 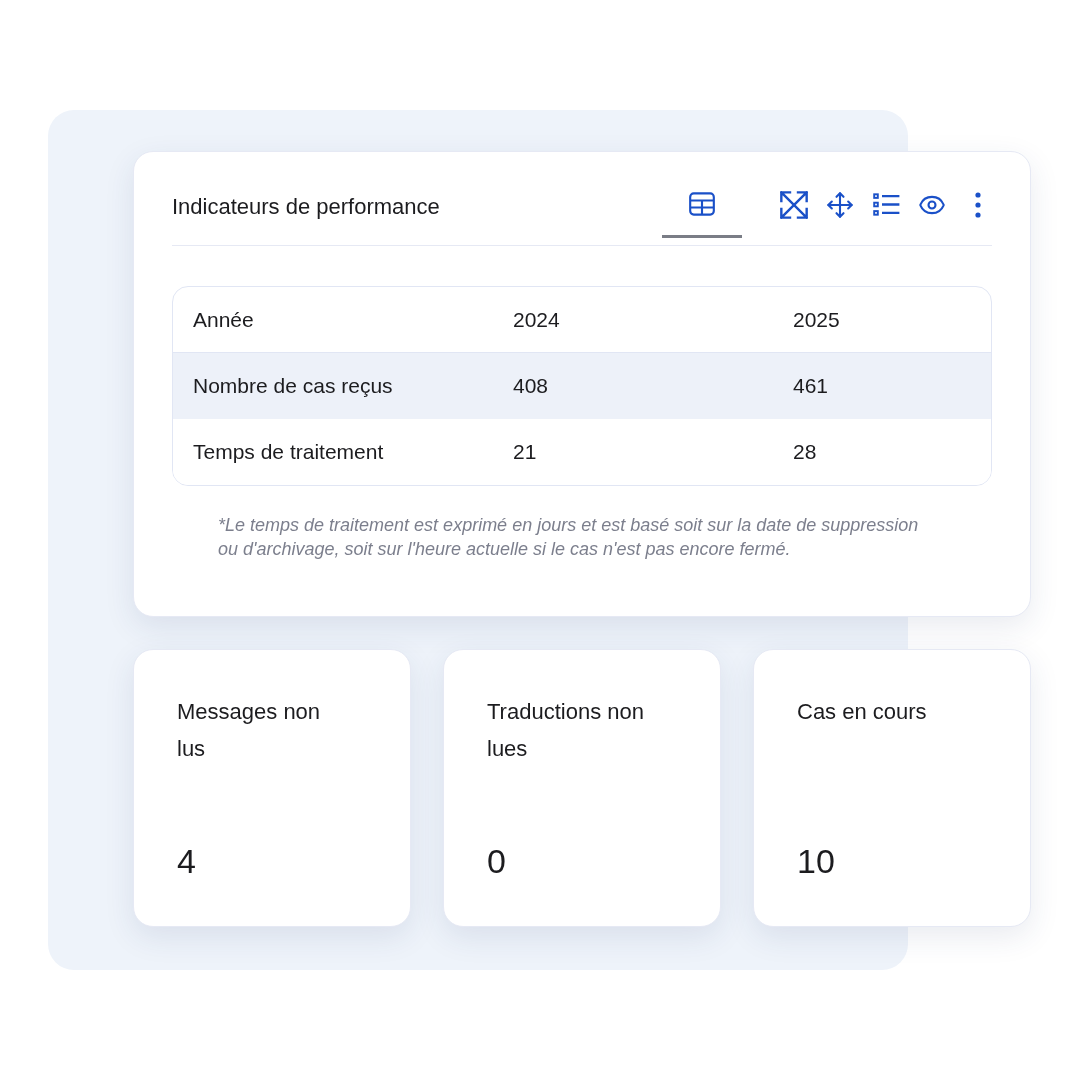 What do you see at coordinates (569, 537) in the screenshot?
I see `footnote: *Le temps de traitement est exprimé en jours et est basé soit sur la date de suppression ou d'archivage, soit sur l'heure actuelle si le cas n'est pas encore fermé.` at bounding box center [569, 537].